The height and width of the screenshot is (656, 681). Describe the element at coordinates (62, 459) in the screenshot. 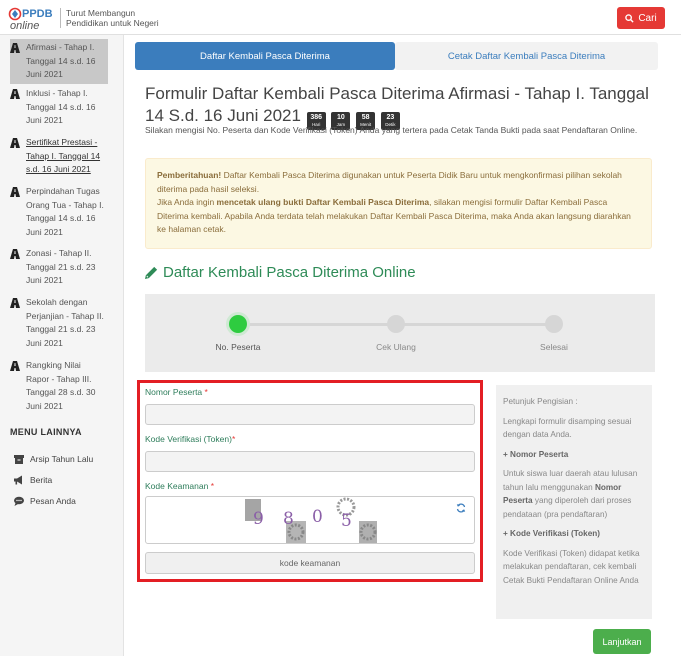

I see `menu-item-label: Arsip Tahun Lalu` at that location.